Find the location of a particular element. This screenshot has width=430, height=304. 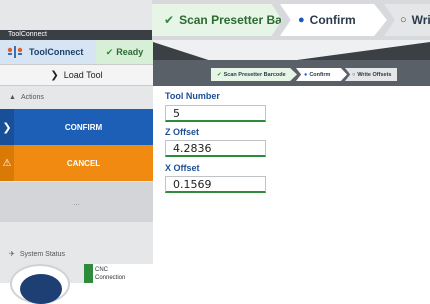

cursor-icon: ▲ is located at coordinates (12, 97).